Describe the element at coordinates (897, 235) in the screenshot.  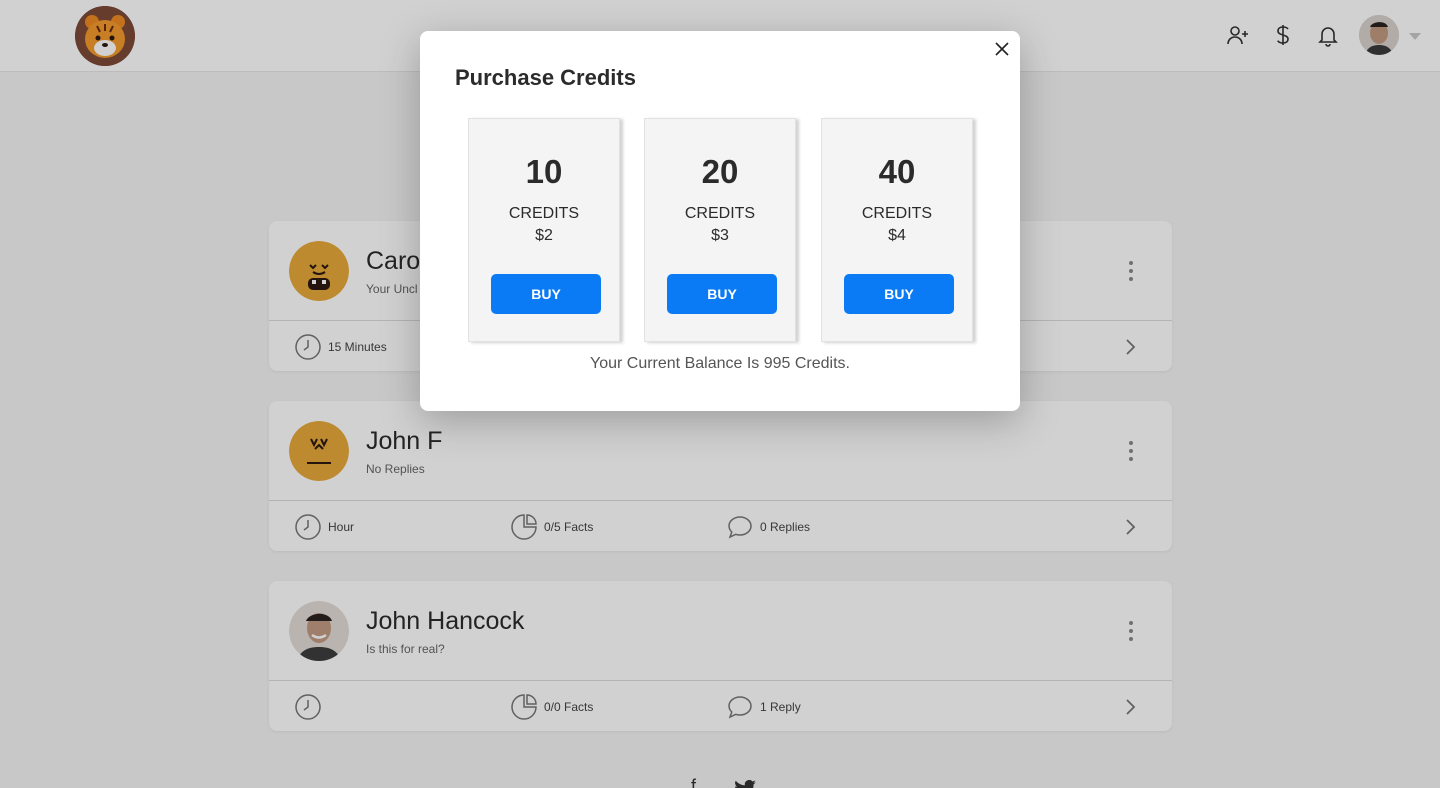
I see `plan-price: $4` at that location.